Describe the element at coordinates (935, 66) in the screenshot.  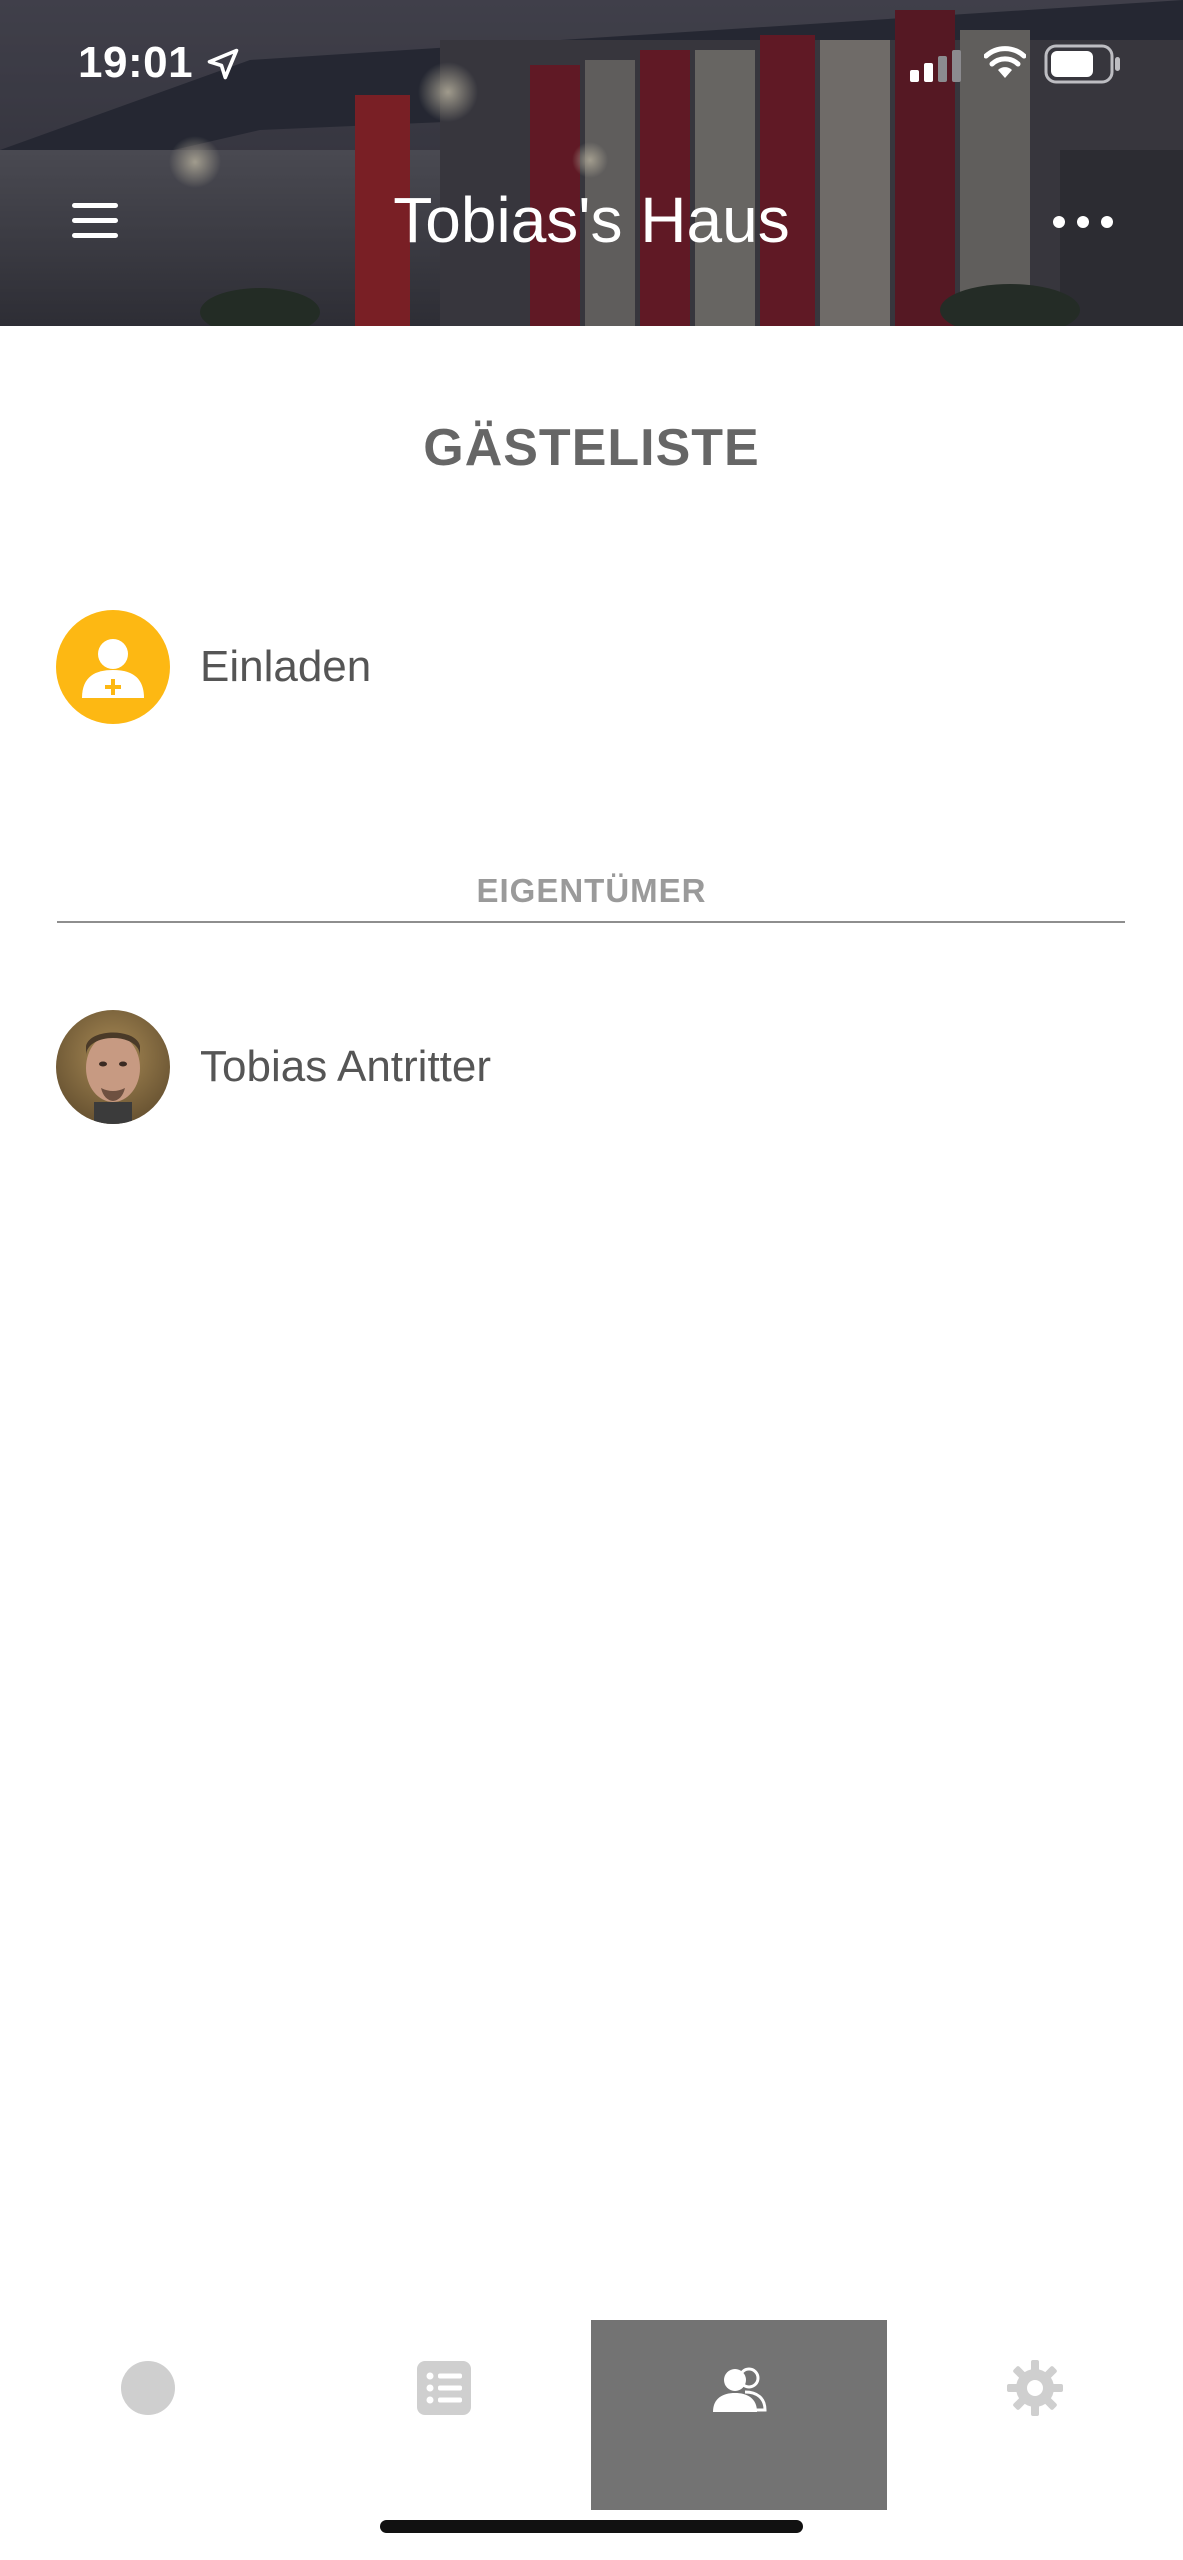
I see `cellular-signal-icon` at that location.